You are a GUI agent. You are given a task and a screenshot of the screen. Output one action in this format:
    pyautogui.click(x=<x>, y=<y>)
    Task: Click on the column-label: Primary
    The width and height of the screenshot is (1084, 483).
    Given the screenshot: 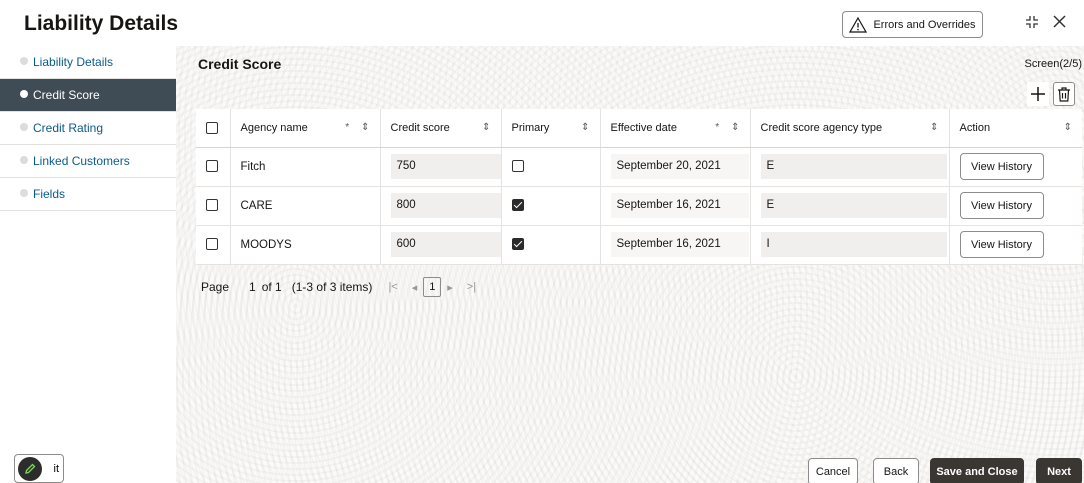 What is the action you would take?
    pyautogui.click(x=530, y=127)
    